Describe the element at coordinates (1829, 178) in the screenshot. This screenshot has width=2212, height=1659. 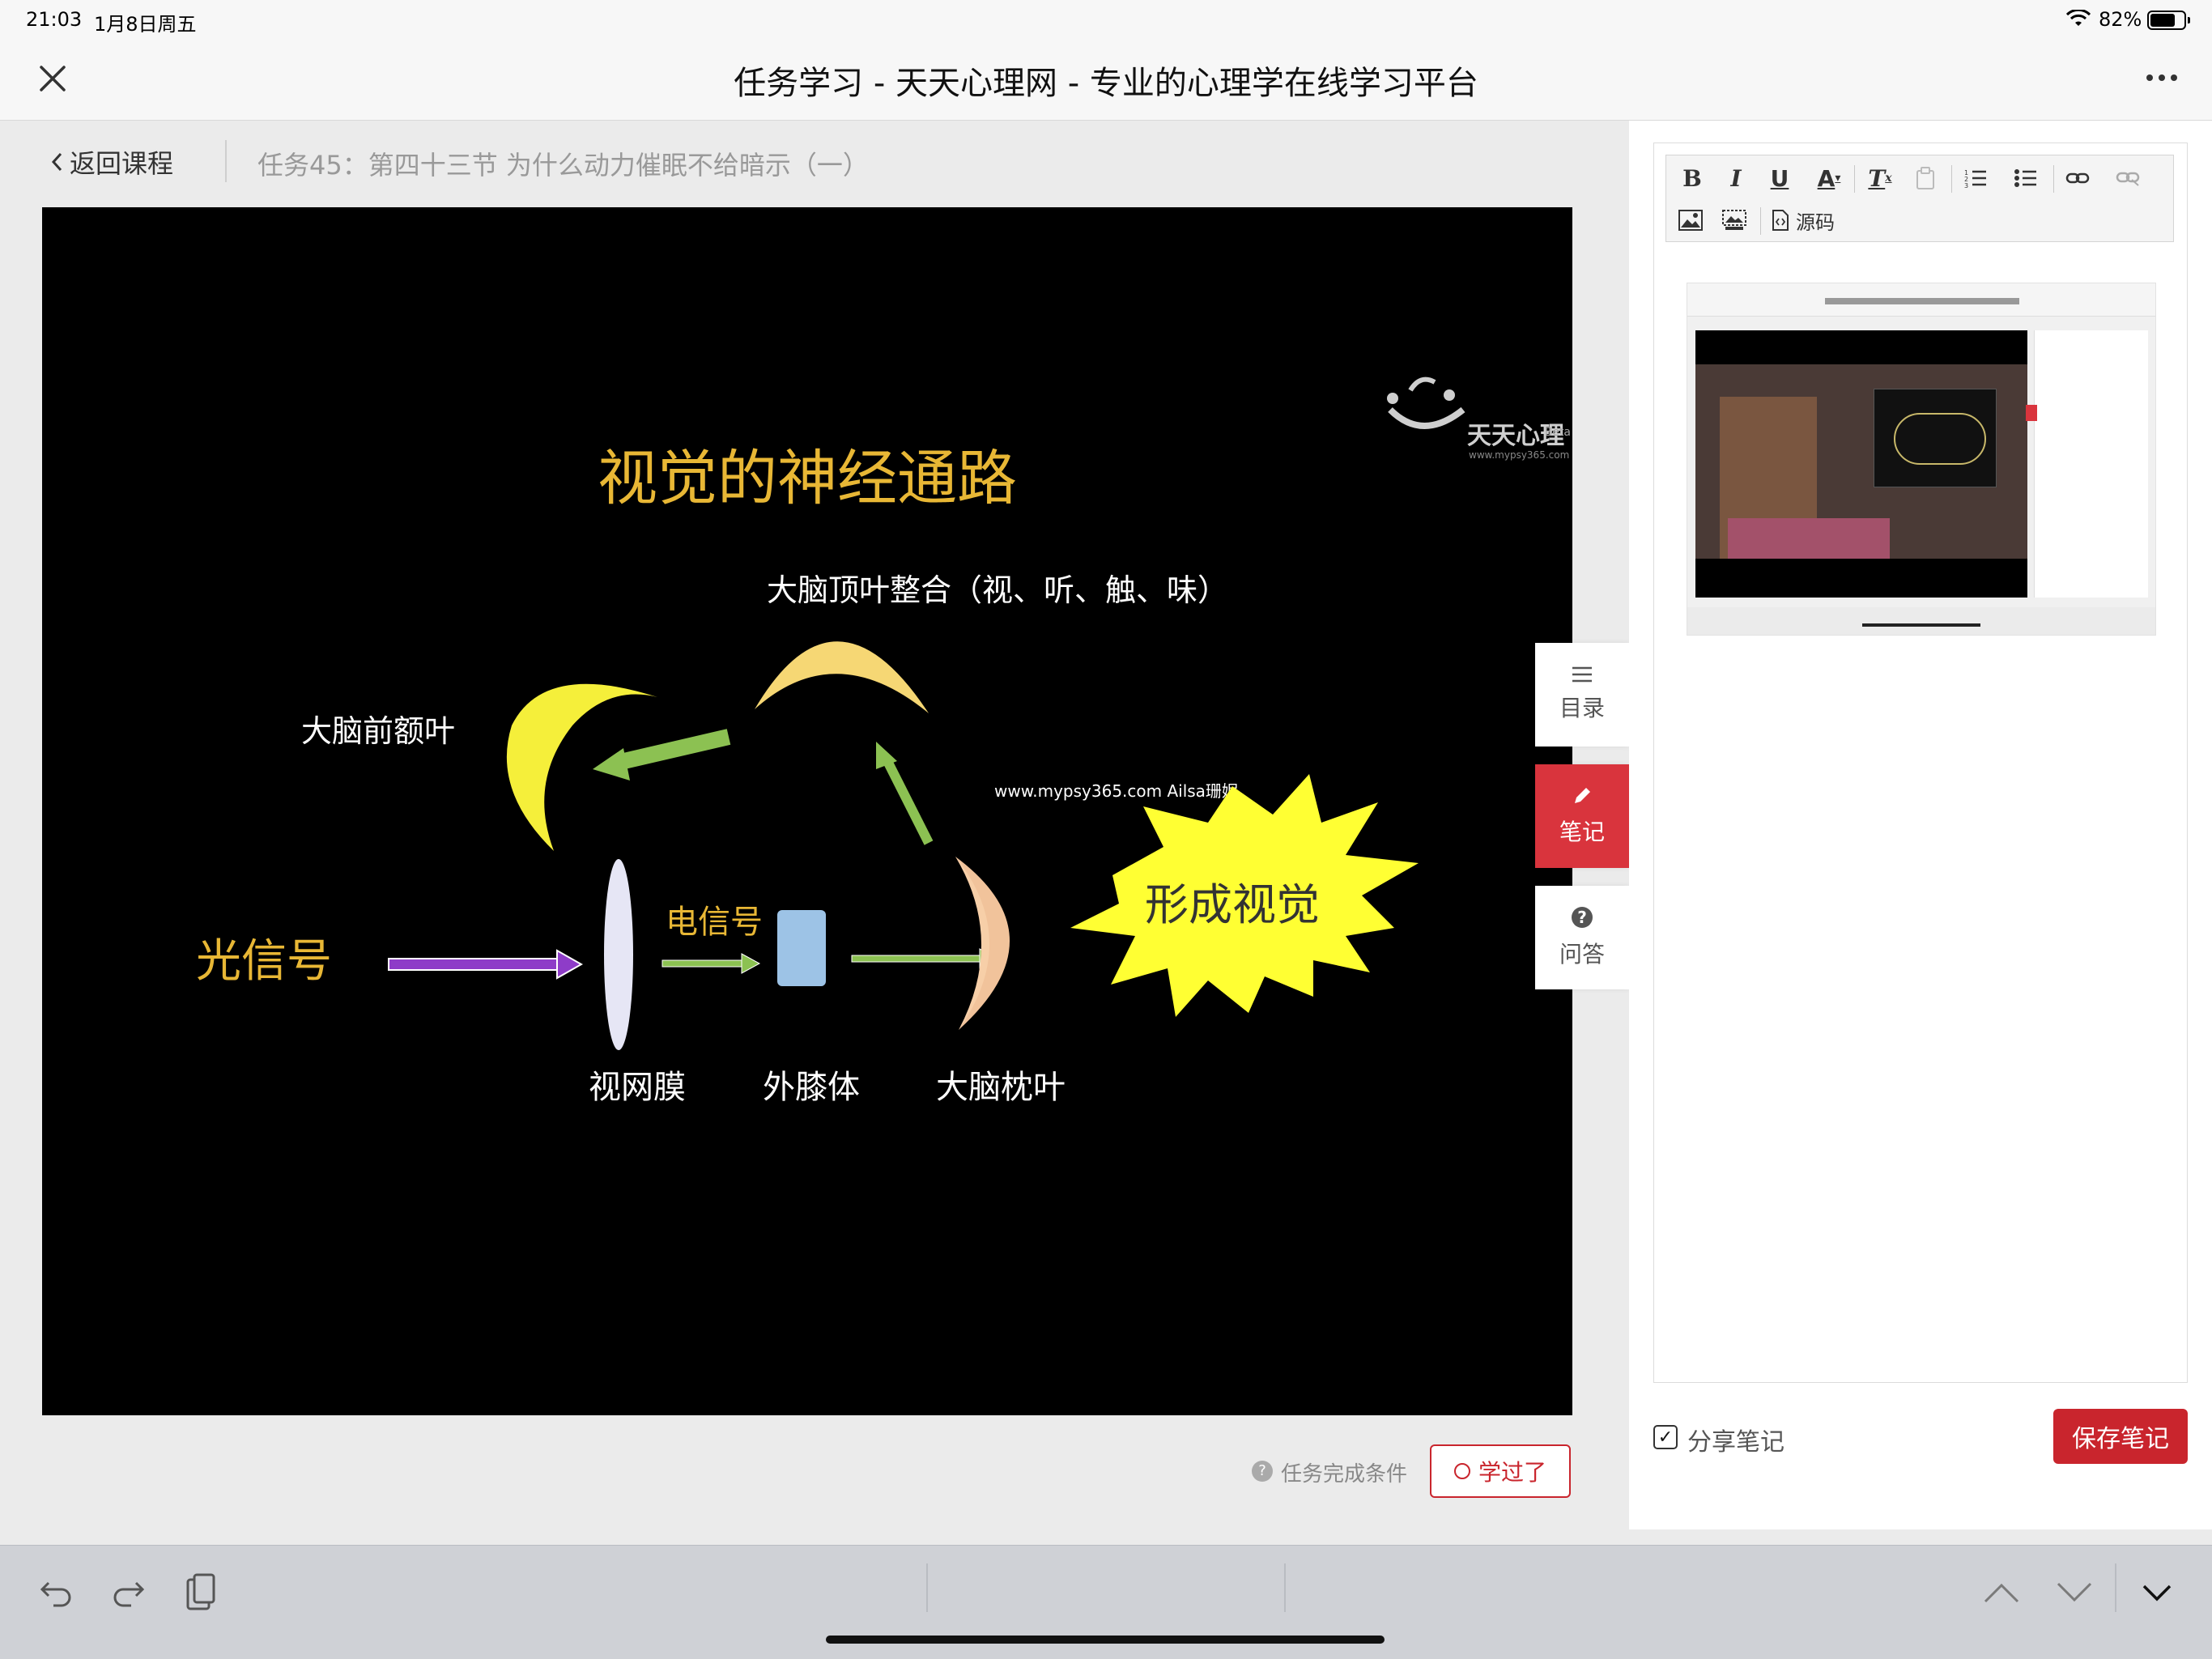
I see `font-color-icon: A ▾` at that location.